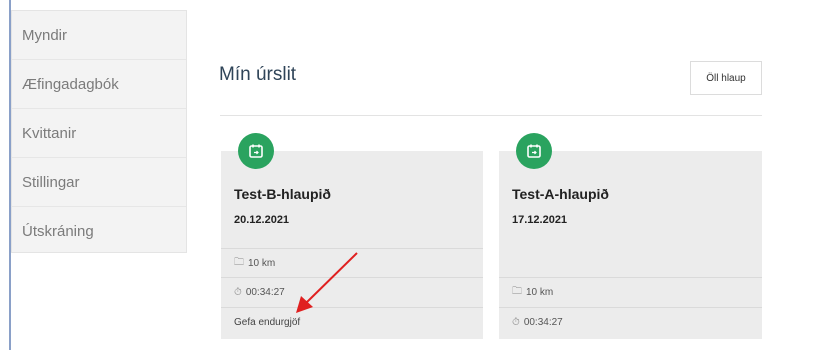 Image resolution: width=815 pixels, height=350 pixels. Describe the element at coordinates (258, 74) in the screenshot. I see `page-title: Mín úrslit` at that location.